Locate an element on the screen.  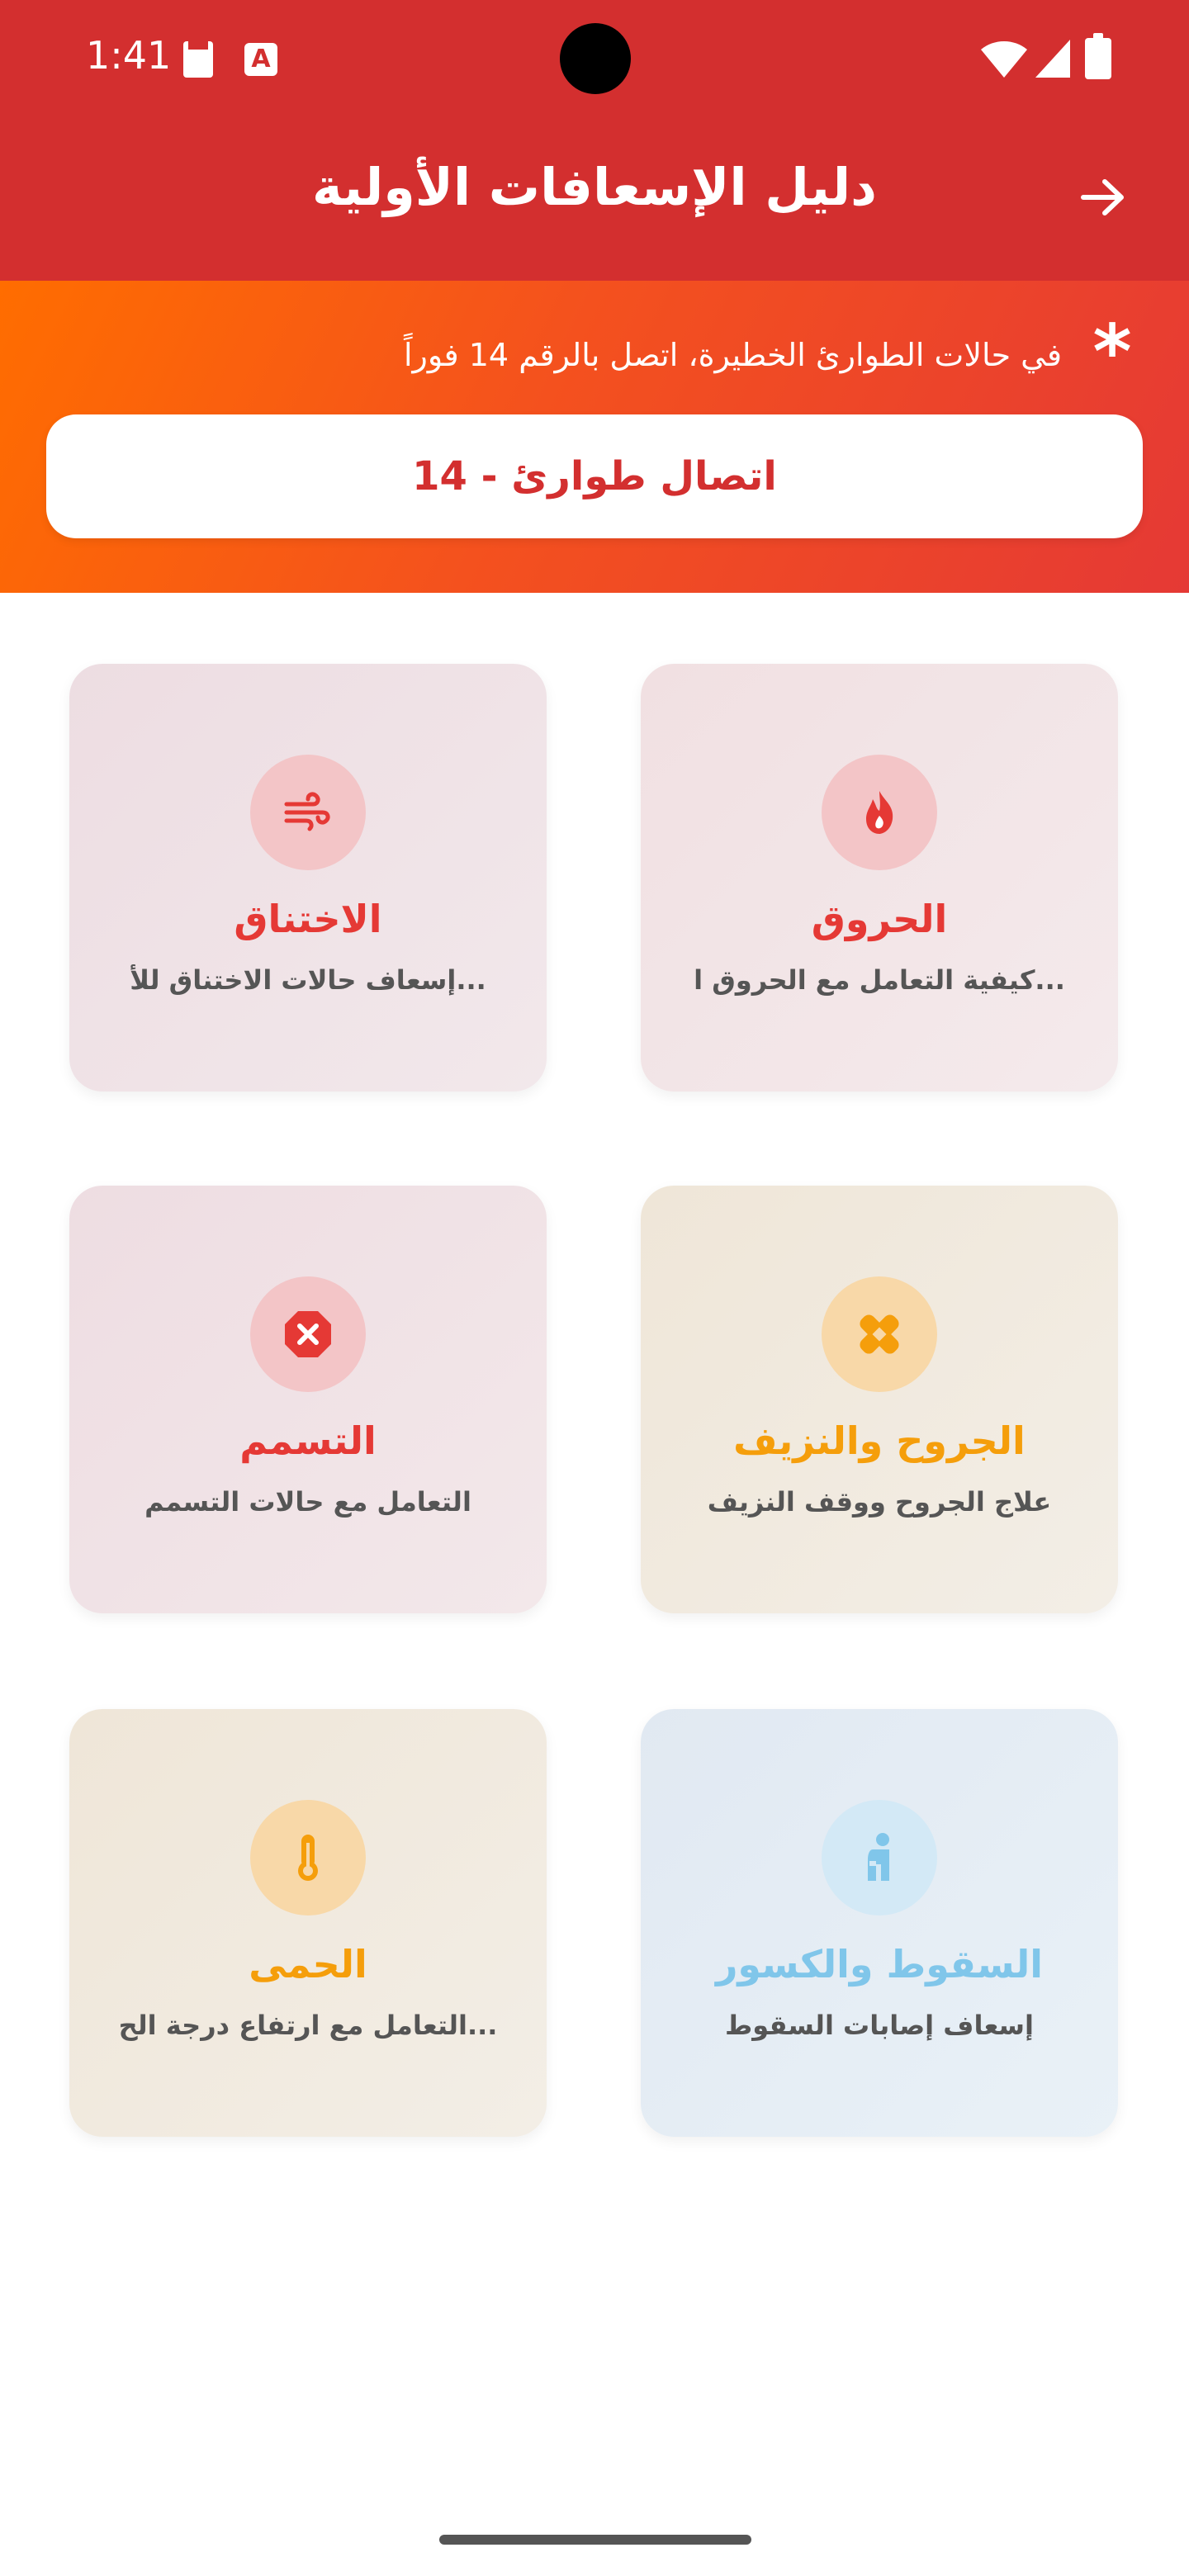
fall-icon-circle is located at coordinates (879, 1857).